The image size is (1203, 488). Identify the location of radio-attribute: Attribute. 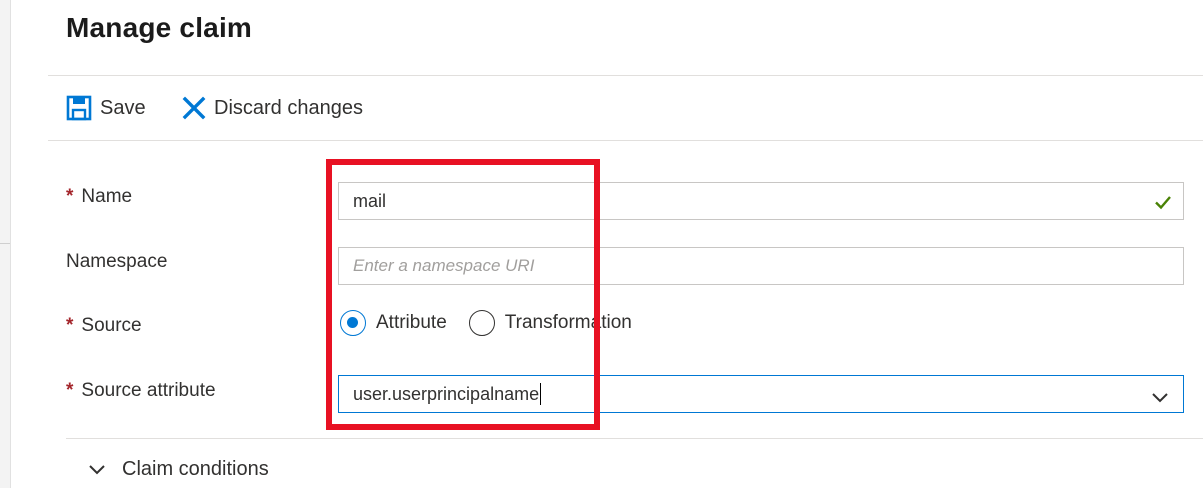
(393, 323).